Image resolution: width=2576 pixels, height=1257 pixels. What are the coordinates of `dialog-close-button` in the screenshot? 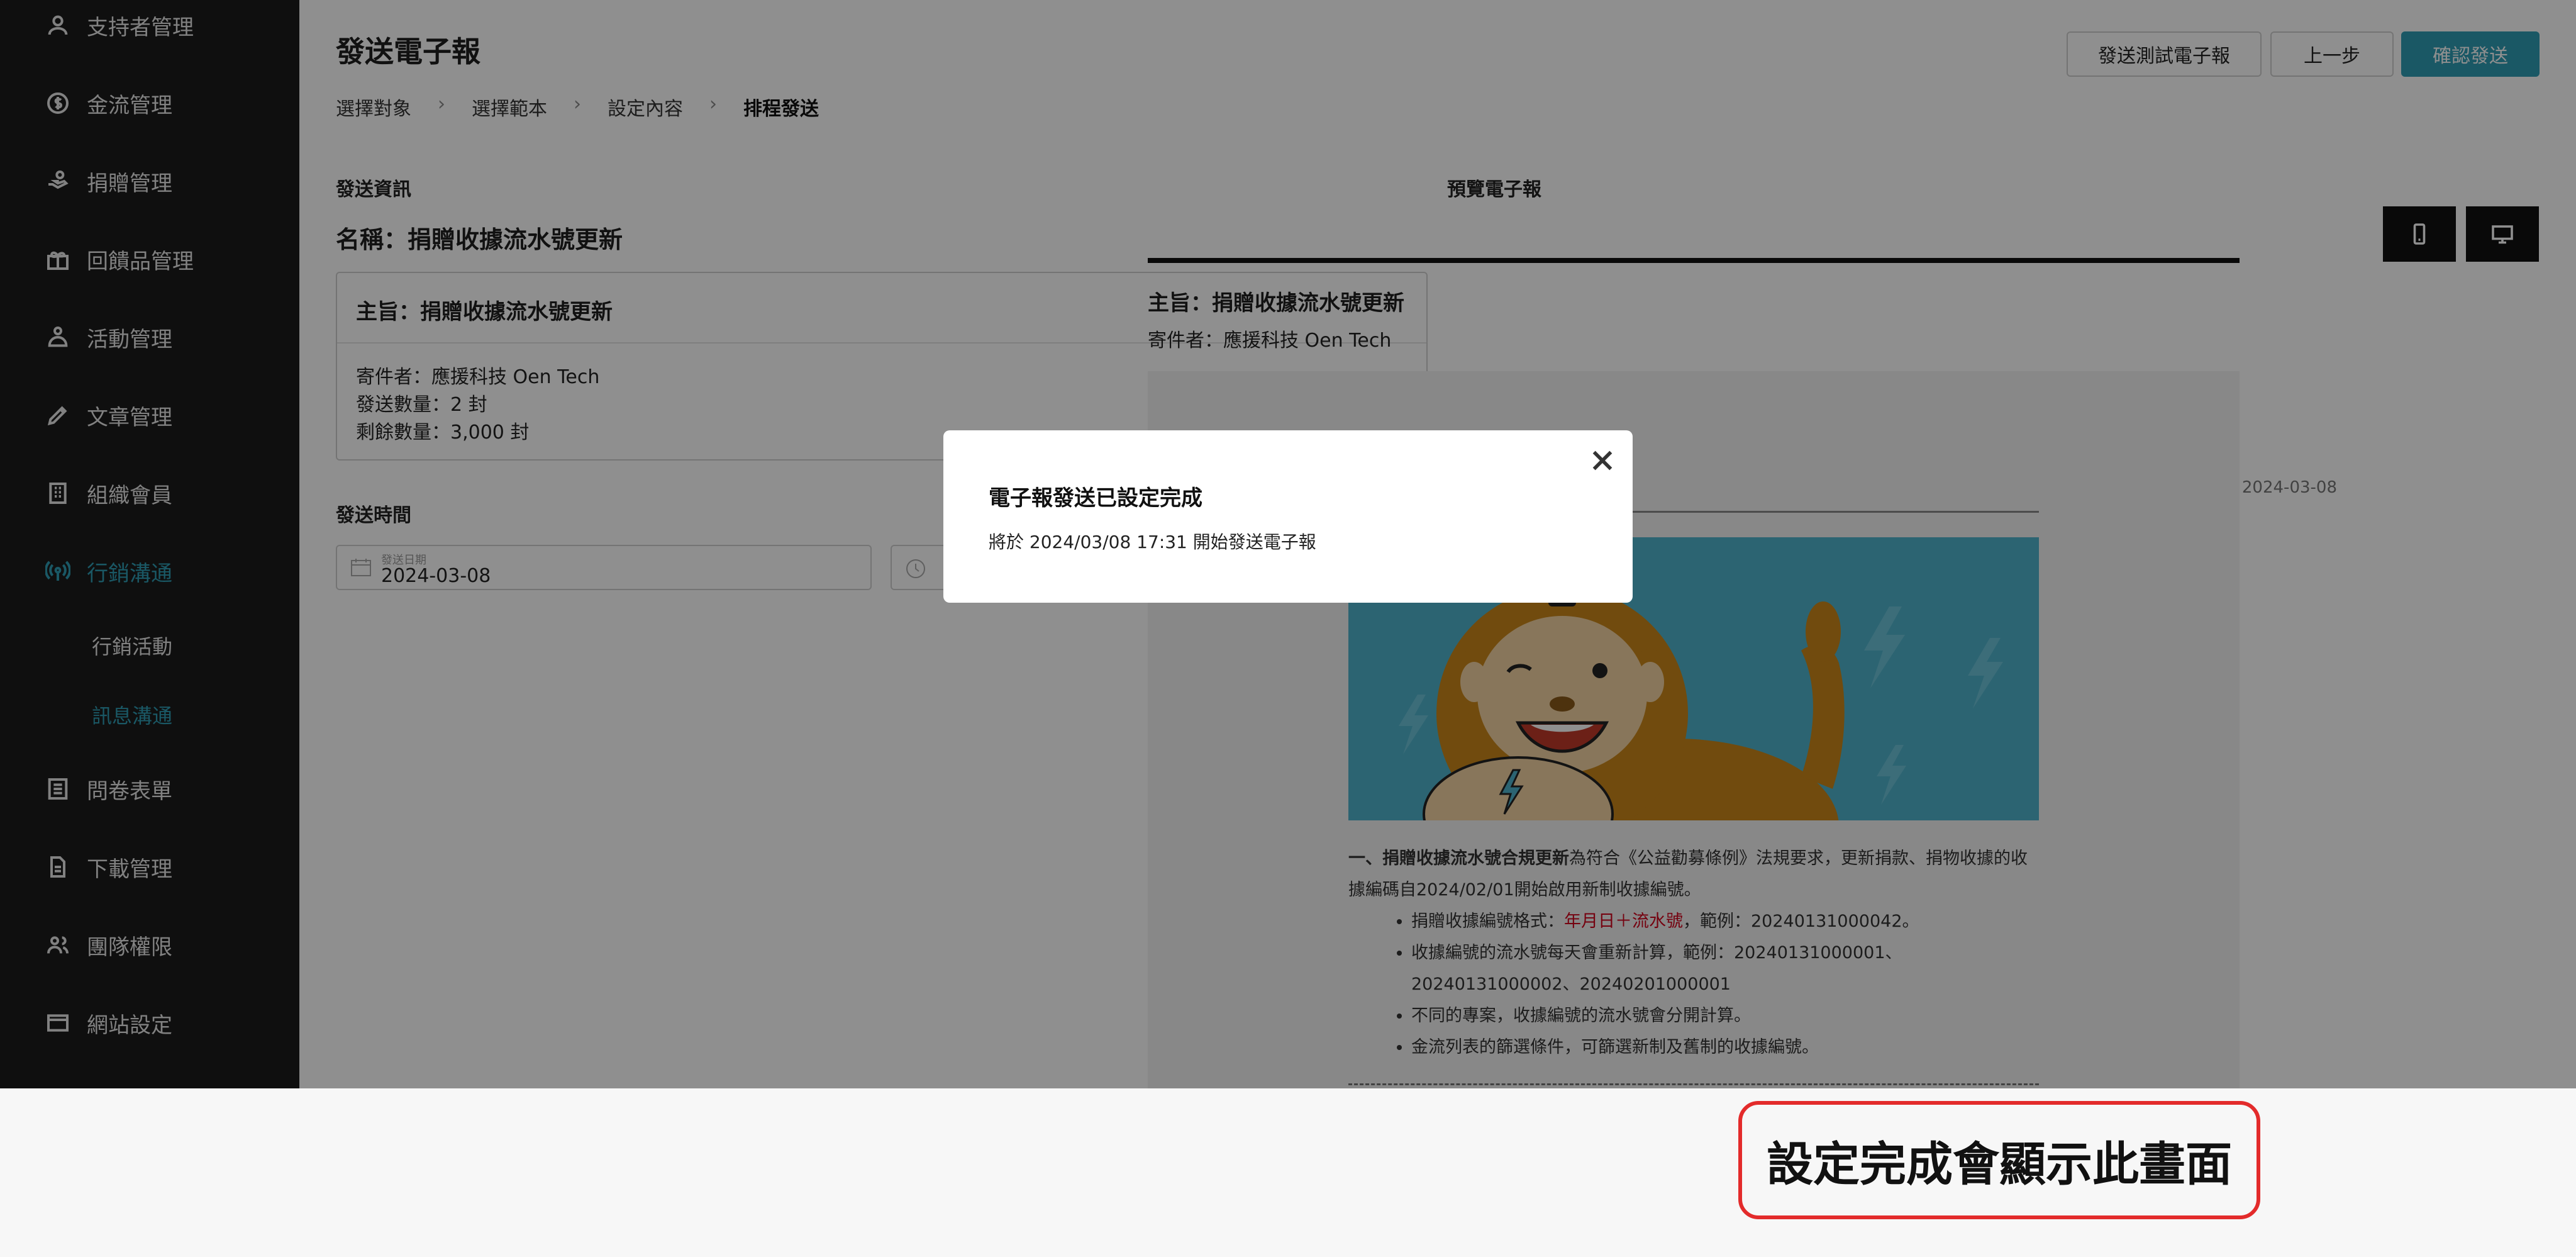 It's located at (1602, 460).